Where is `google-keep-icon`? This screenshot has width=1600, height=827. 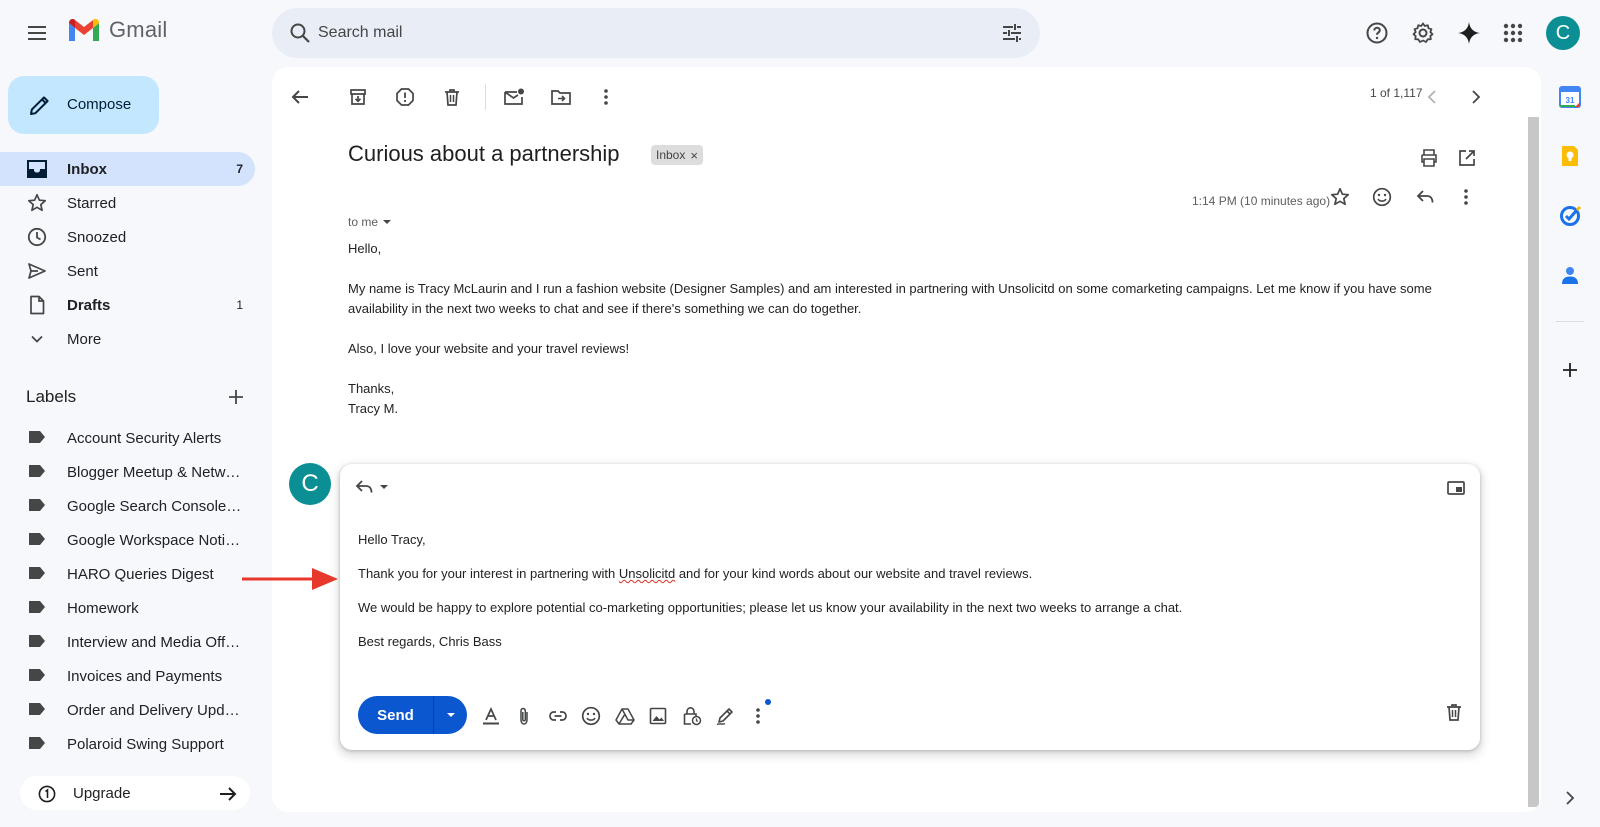 google-keep-icon is located at coordinates (1570, 156).